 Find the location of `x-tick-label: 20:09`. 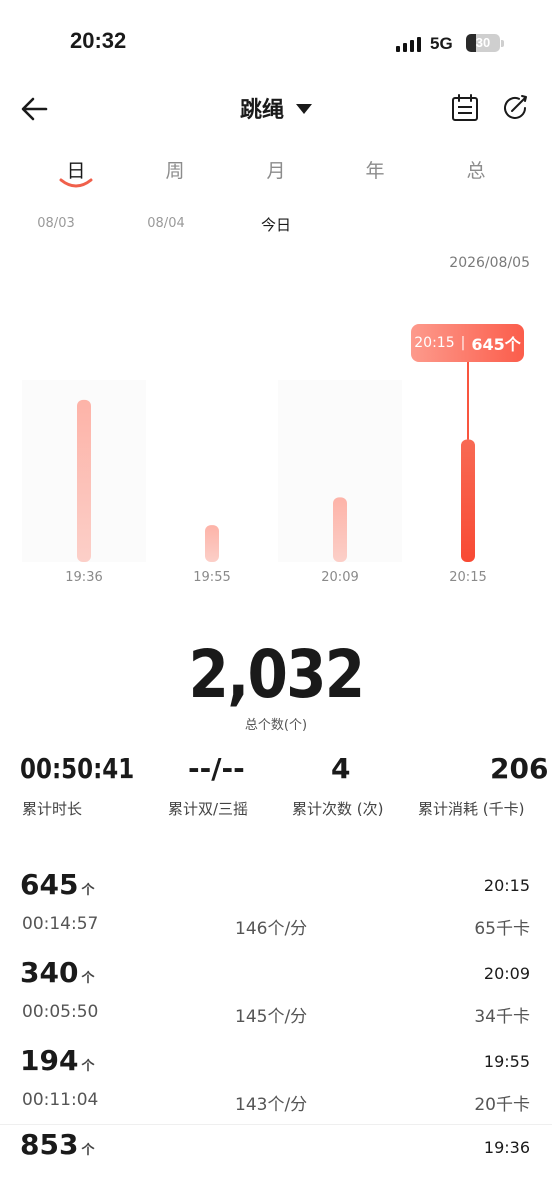

x-tick-label: 20:09 is located at coordinates (339, 577).